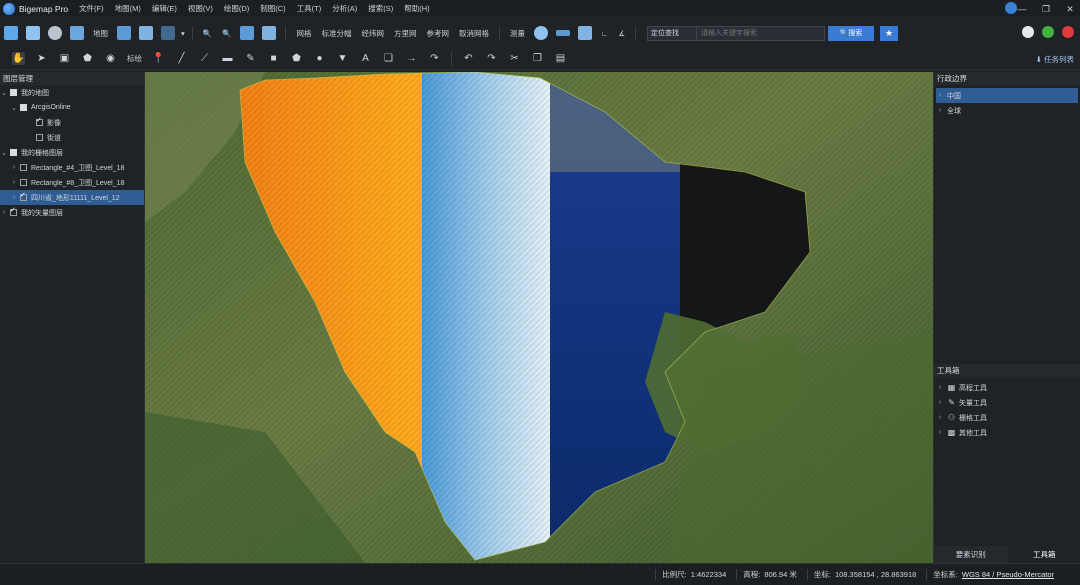  Describe the element at coordinates (64, 58) in the screenshot. I see `select-box-icon: ▣` at that location.